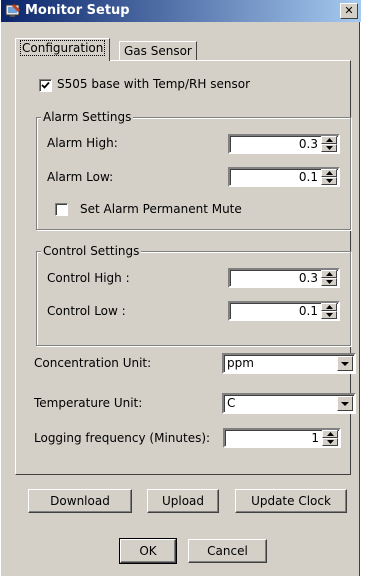 The image size is (376, 576). I want to click on download-button: Download, so click(80, 501).